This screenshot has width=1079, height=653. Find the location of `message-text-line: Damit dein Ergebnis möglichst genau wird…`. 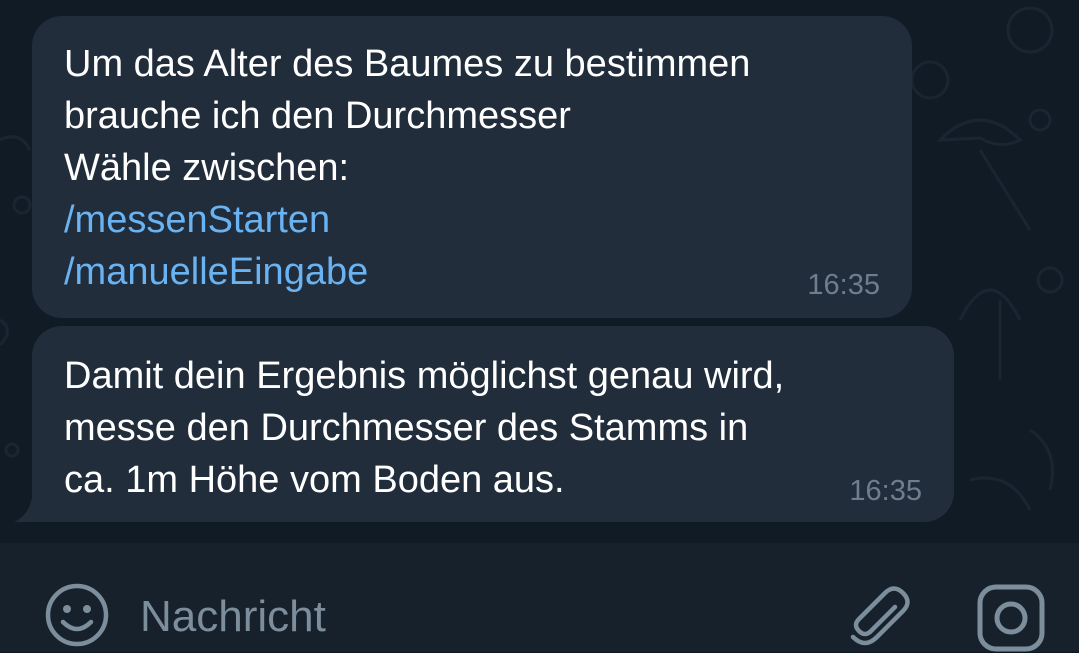

message-text-line: Damit dein Ergebnis möglichst genau wird… is located at coordinates (424, 376).